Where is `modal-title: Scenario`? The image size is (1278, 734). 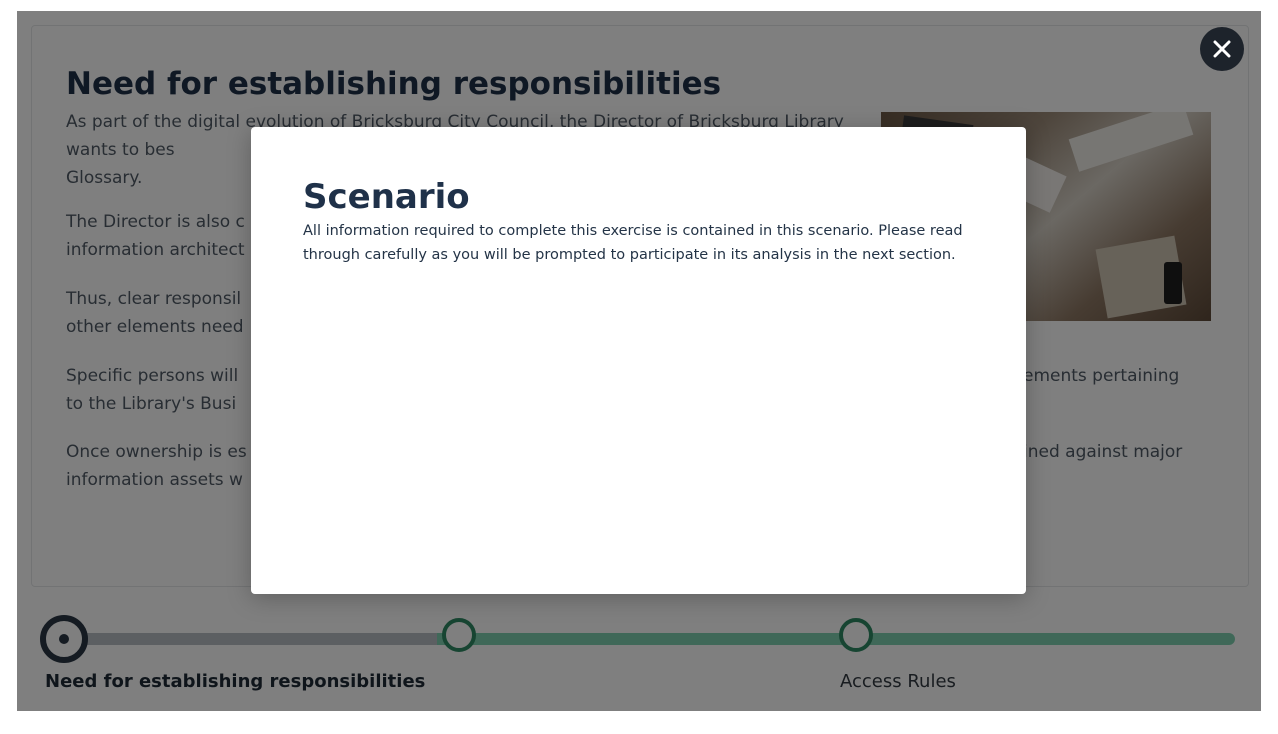
modal-title: Scenario is located at coordinates (386, 197).